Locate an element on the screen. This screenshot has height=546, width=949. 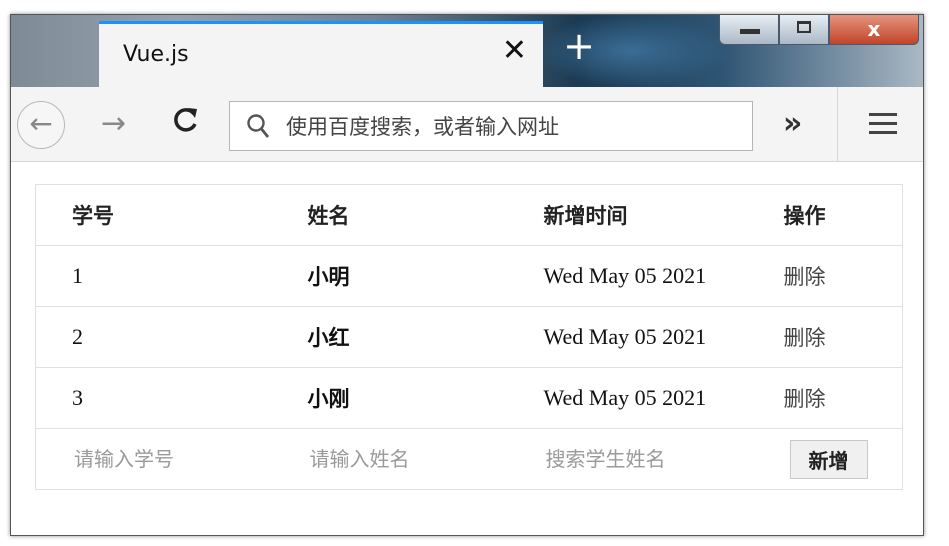
add-cell: 新增 is located at coordinates (825, 459).